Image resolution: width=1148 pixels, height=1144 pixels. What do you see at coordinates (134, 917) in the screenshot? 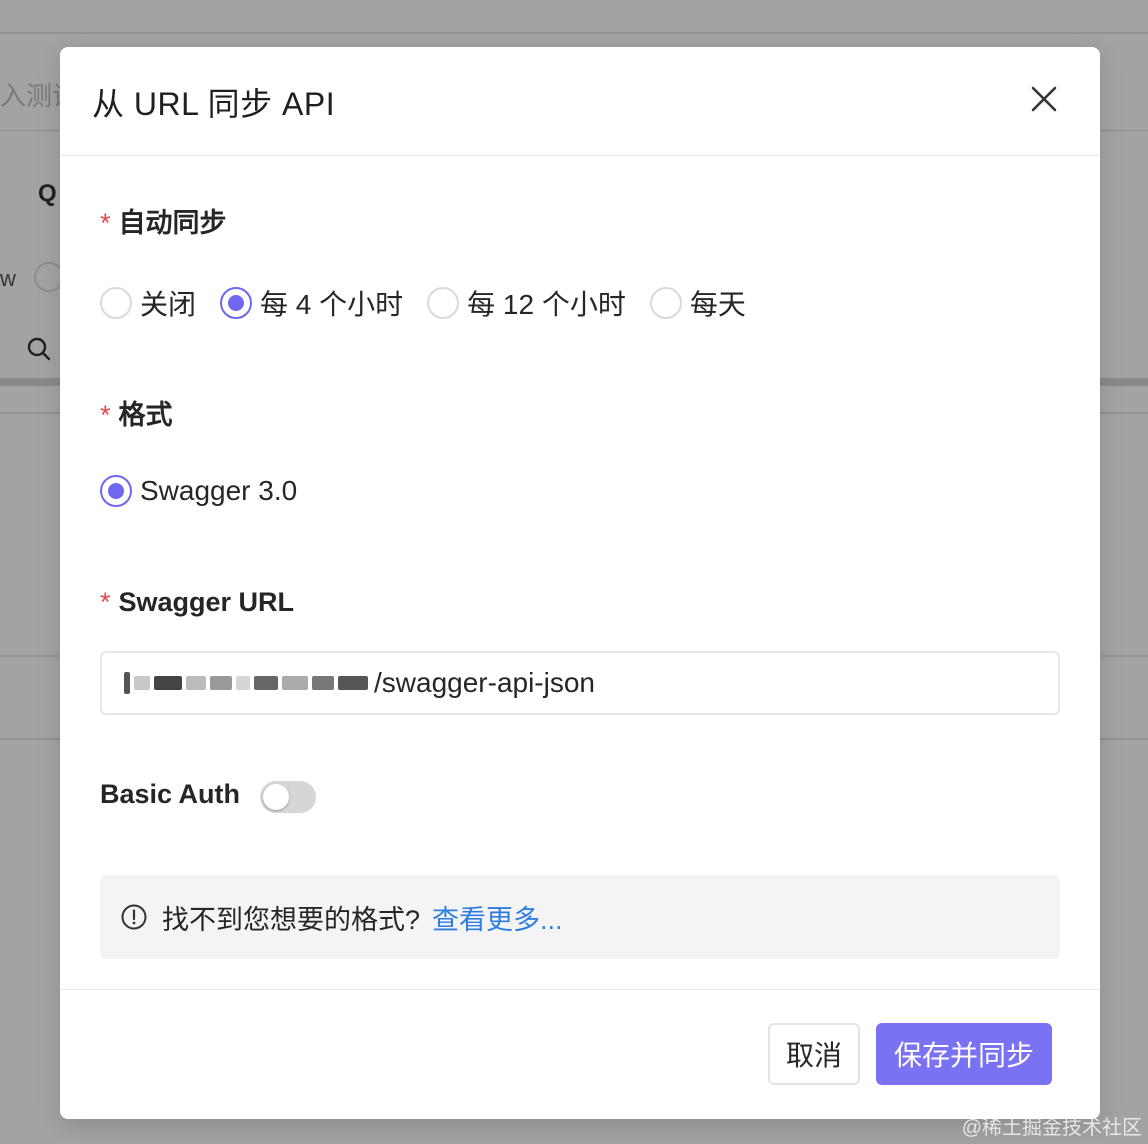
I see `info-circle-icon` at bounding box center [134, 917].